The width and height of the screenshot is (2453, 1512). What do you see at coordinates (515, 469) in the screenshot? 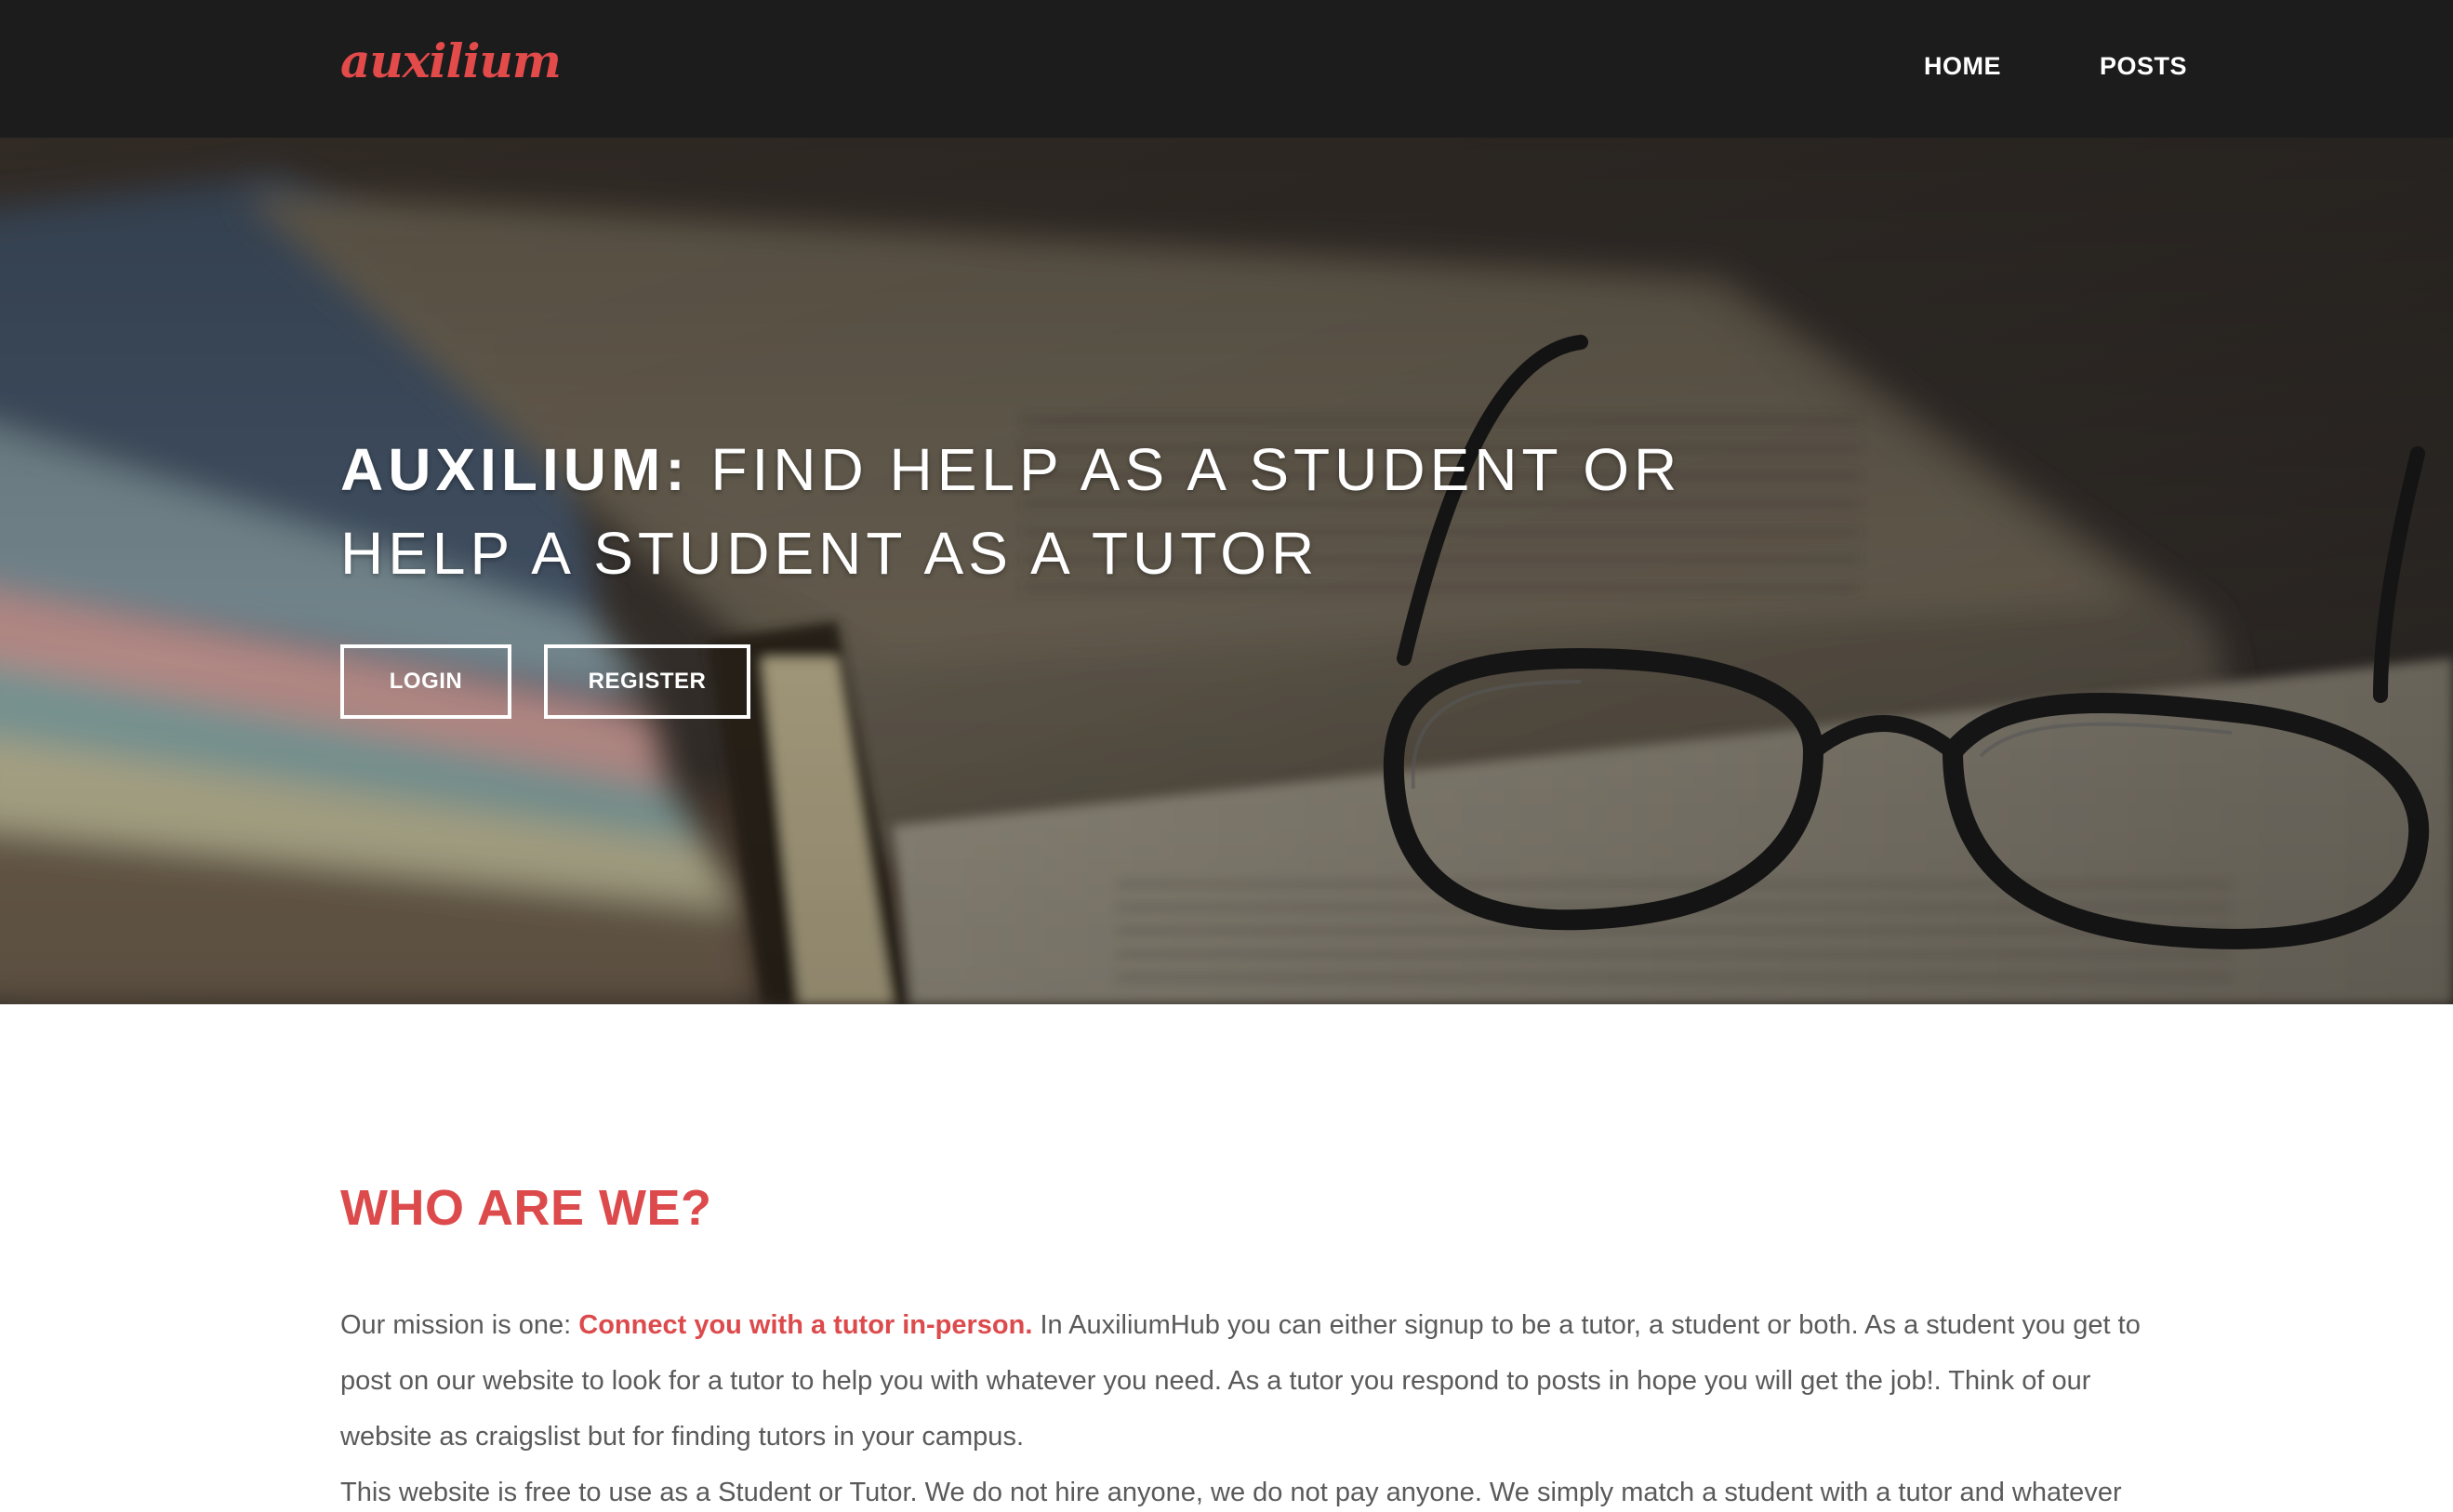
I see `hero-title-brand: AUXILIUM:` at bounding box center [515, 469].